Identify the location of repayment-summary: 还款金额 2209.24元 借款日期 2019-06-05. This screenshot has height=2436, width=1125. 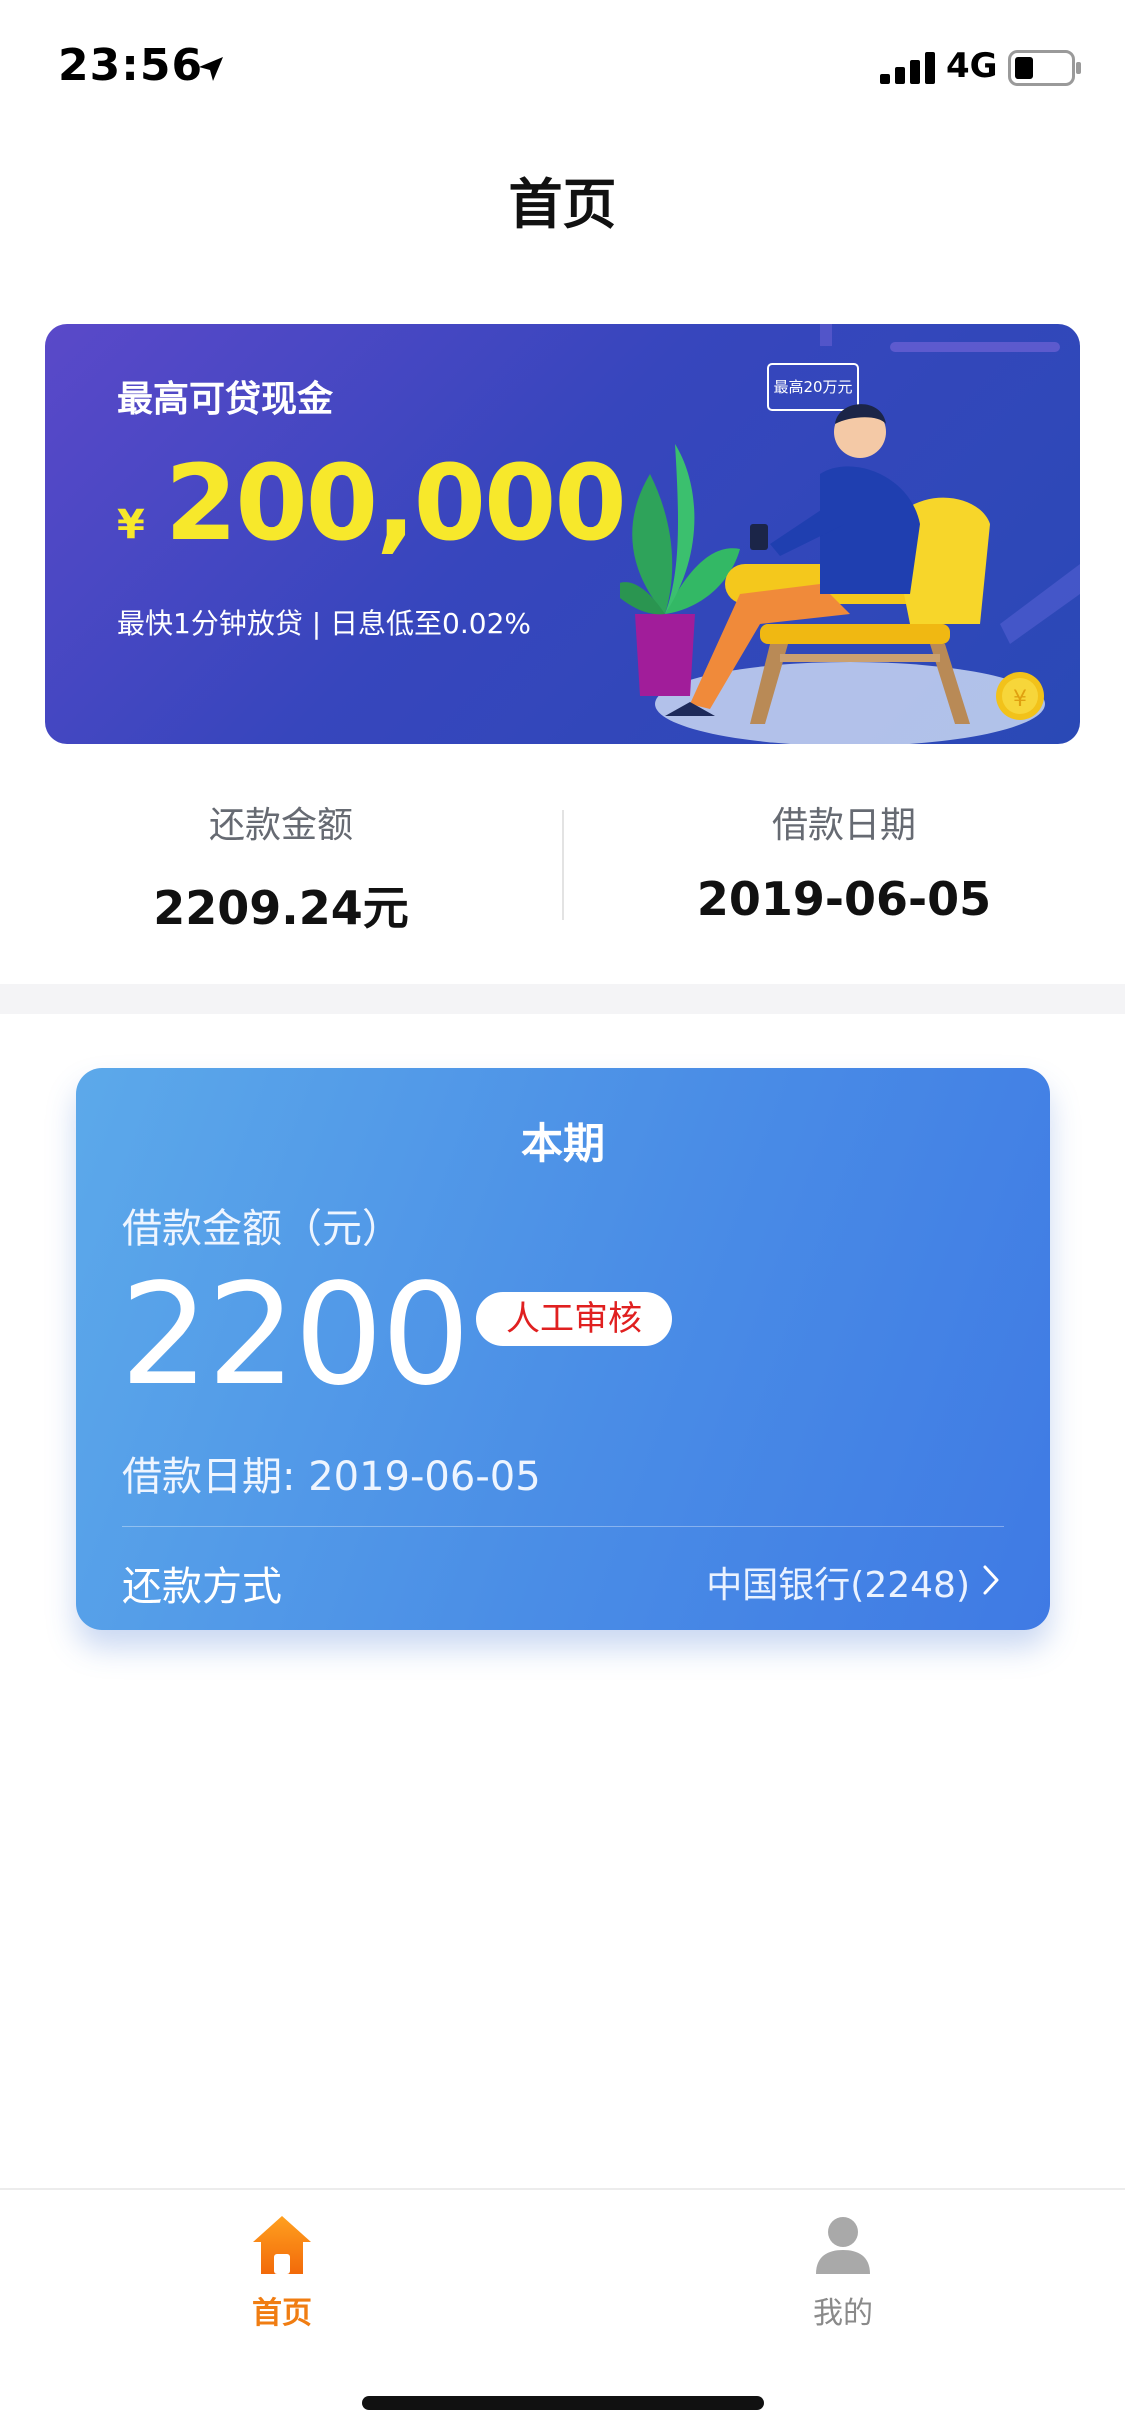
(562, 865).